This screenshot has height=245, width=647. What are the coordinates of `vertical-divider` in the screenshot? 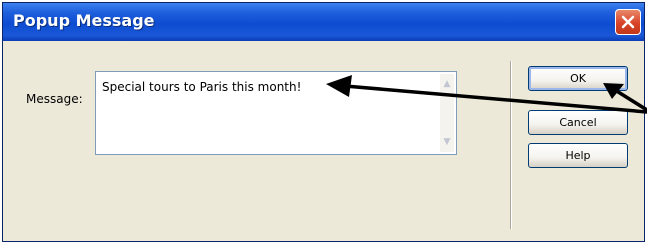 It's located at (511, 145).